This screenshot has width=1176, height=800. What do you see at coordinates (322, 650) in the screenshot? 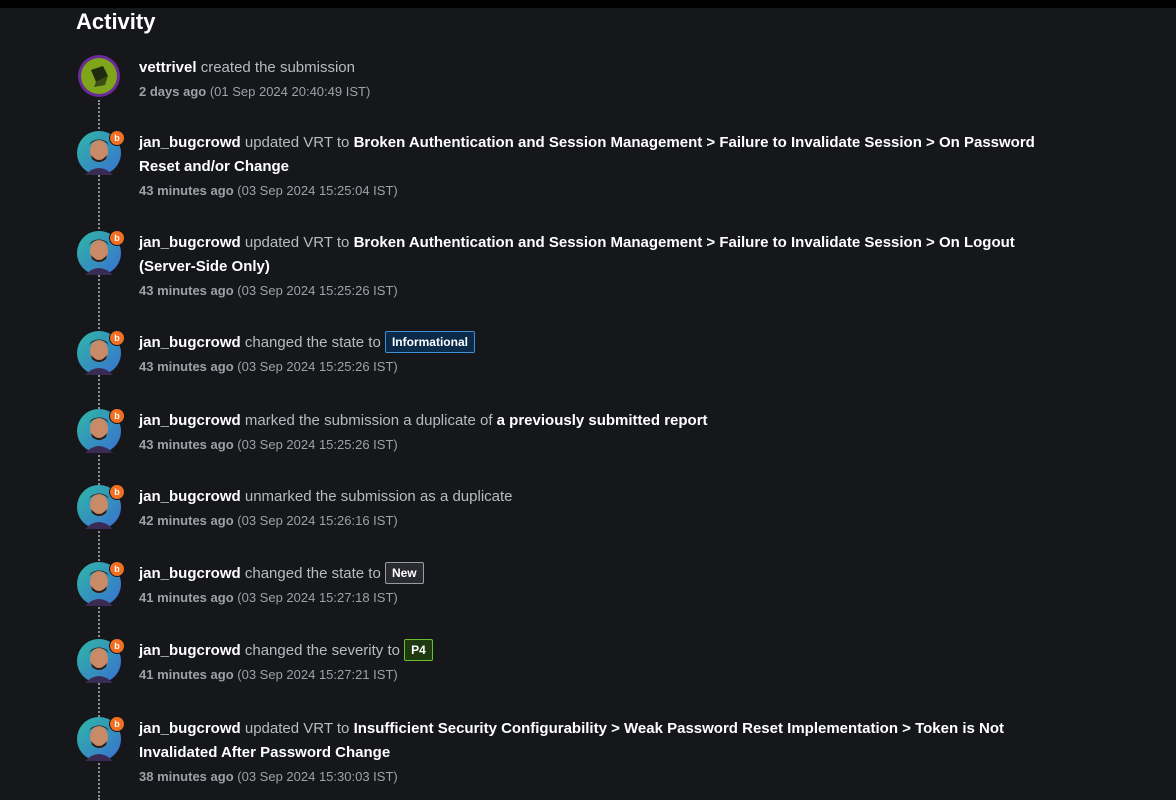
I see `event-action: changed the severity to` at bounding box center [322, 650].